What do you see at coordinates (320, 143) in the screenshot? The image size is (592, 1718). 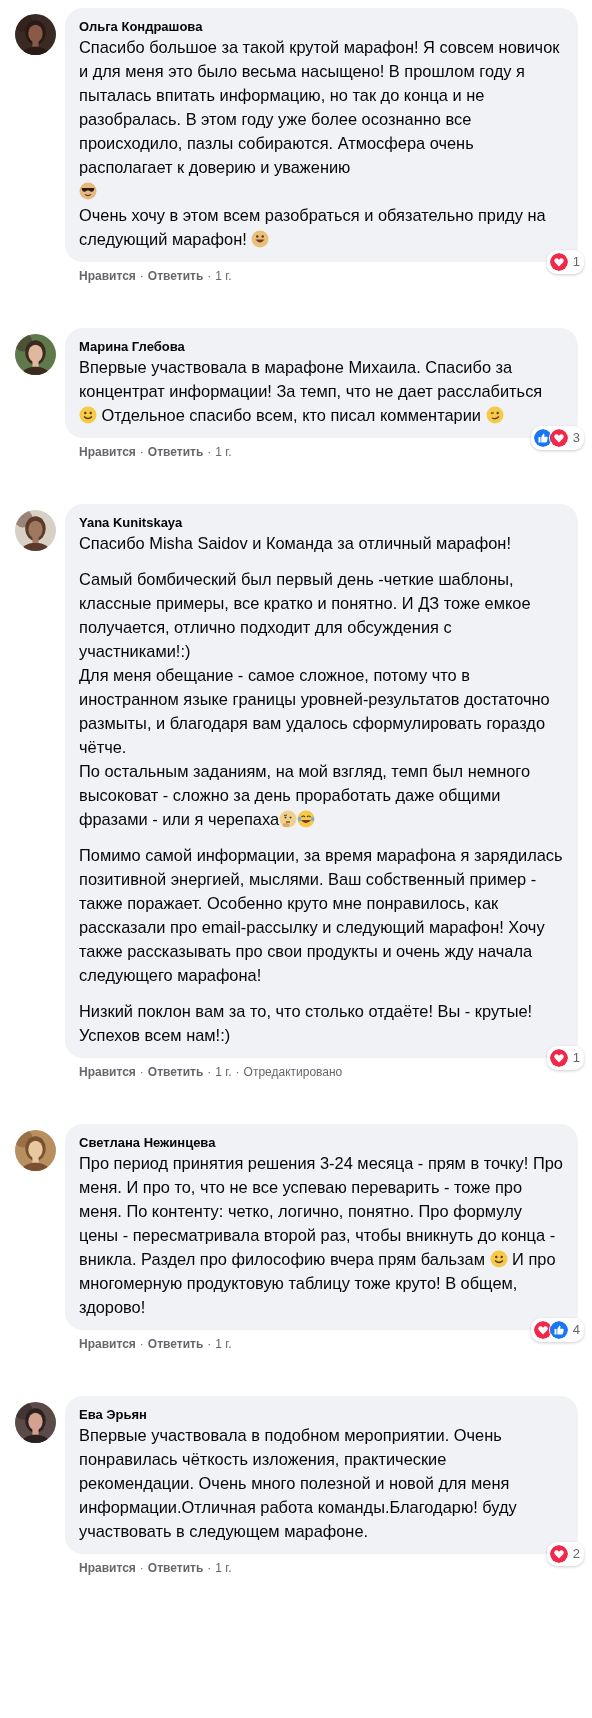 I see `comment-text: Спасибо большое за такой крутой марафон! Я совсем новичок и для меня это было весьма насыщено! В прошлом году я пыталась впитать информацию, но так до конца и не разобралась. В этом году уже более осознанно все происходило, пазлы собираются. Атмосфера очень располагает к доверию и уважению Очень хочу в этом всем разобраться и обязательно приду на следующий марафон!` at bounding box center [320, 143].